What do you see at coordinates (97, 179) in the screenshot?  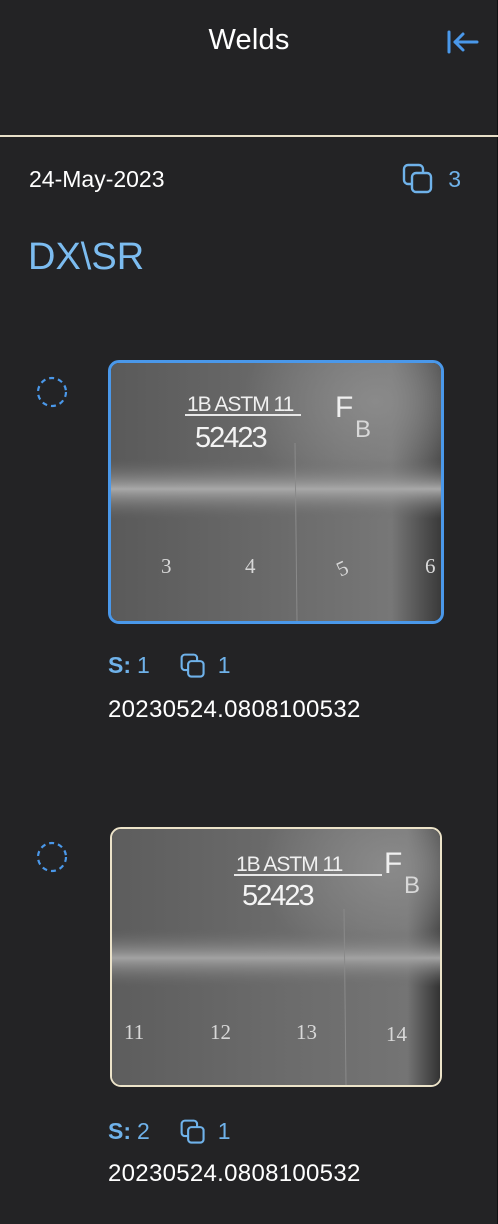 I see `group-date: 24-May-2023` at bounding box center [97, 179].